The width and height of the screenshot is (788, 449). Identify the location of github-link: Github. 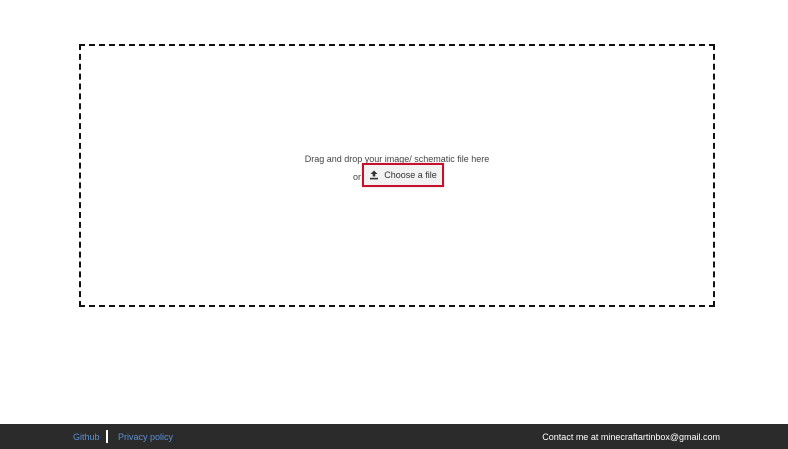
(86, 437).